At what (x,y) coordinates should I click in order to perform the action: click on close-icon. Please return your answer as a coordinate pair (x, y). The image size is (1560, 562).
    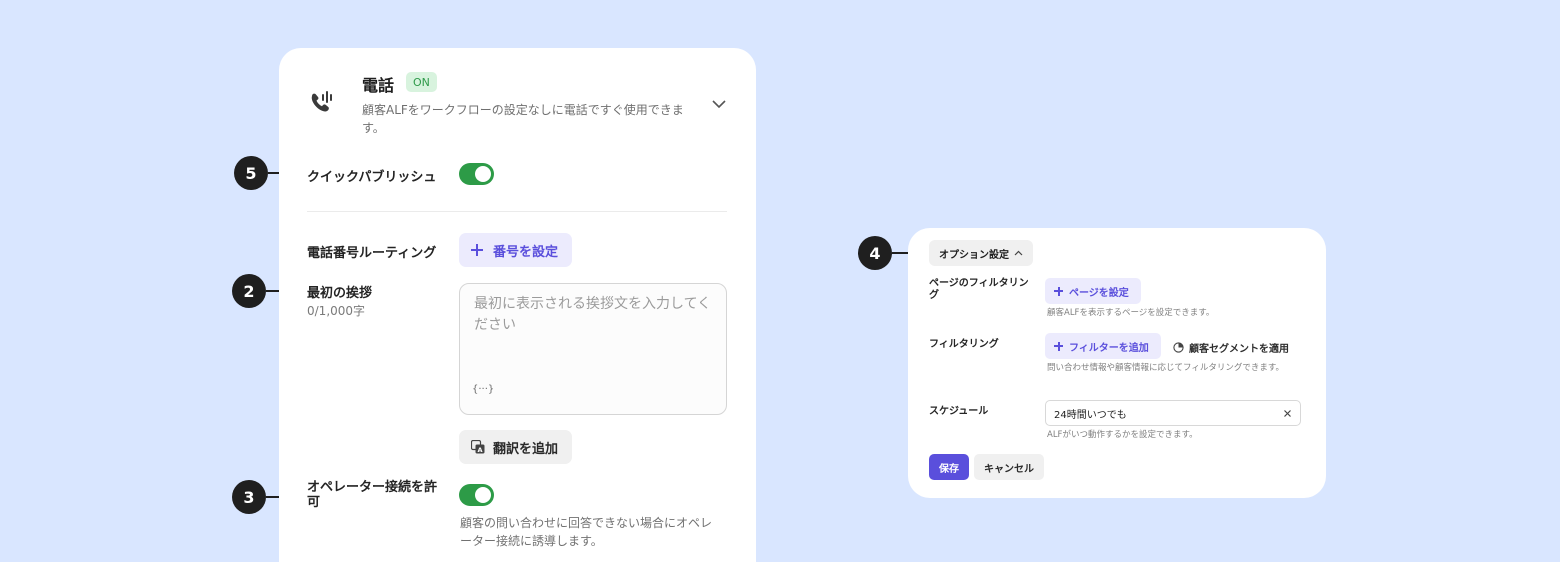
    Looking at the image, I should click on (1287, 413).